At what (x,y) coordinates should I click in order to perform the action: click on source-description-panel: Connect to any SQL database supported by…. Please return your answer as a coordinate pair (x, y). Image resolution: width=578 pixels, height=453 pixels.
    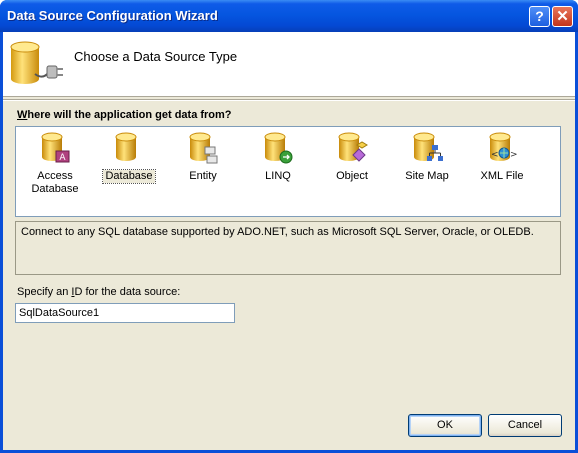
    Looking at the image, I should click on (288, 248).